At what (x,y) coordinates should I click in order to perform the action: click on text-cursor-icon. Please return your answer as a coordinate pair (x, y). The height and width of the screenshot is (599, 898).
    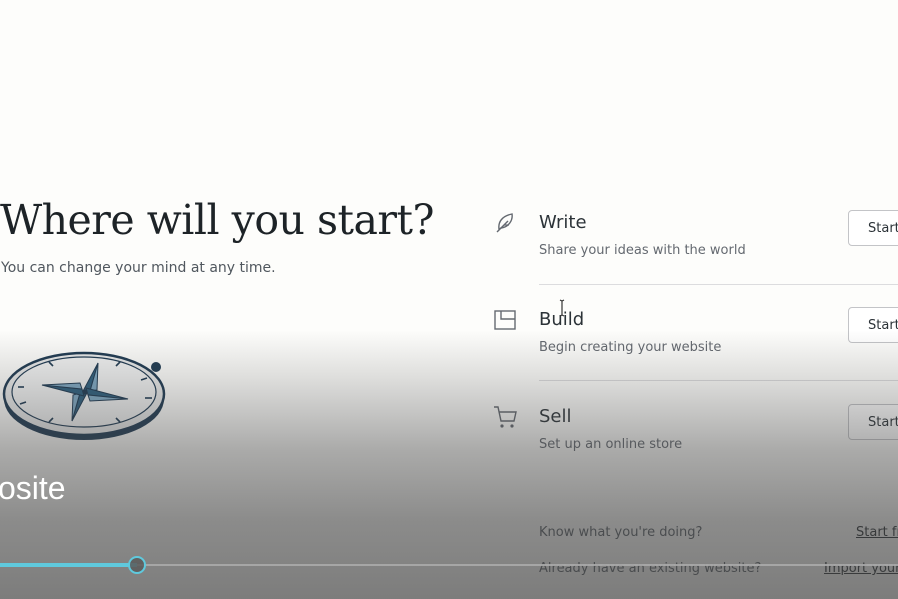
    Looking at the image, I should click on (562, 308).